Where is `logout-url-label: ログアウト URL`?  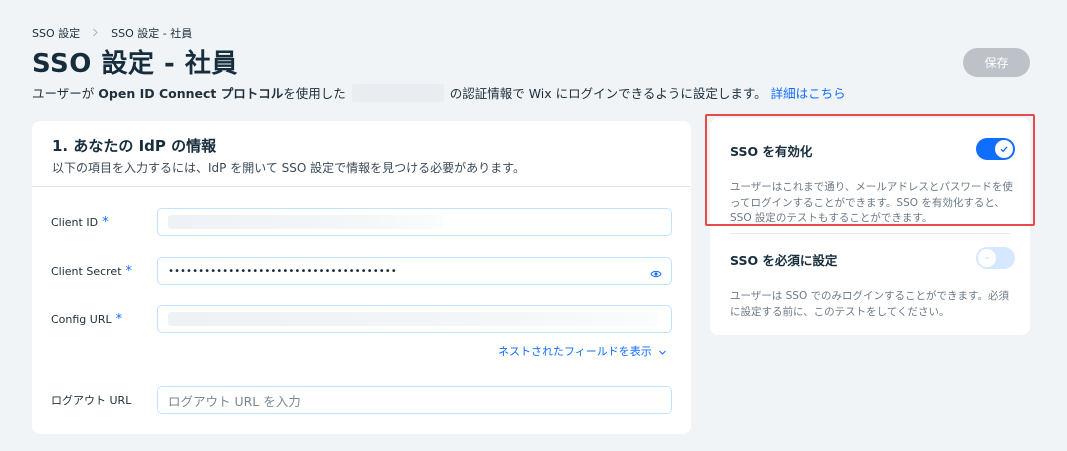
logout-url-label: ログアウト URL is located at coordinates (91, 400).